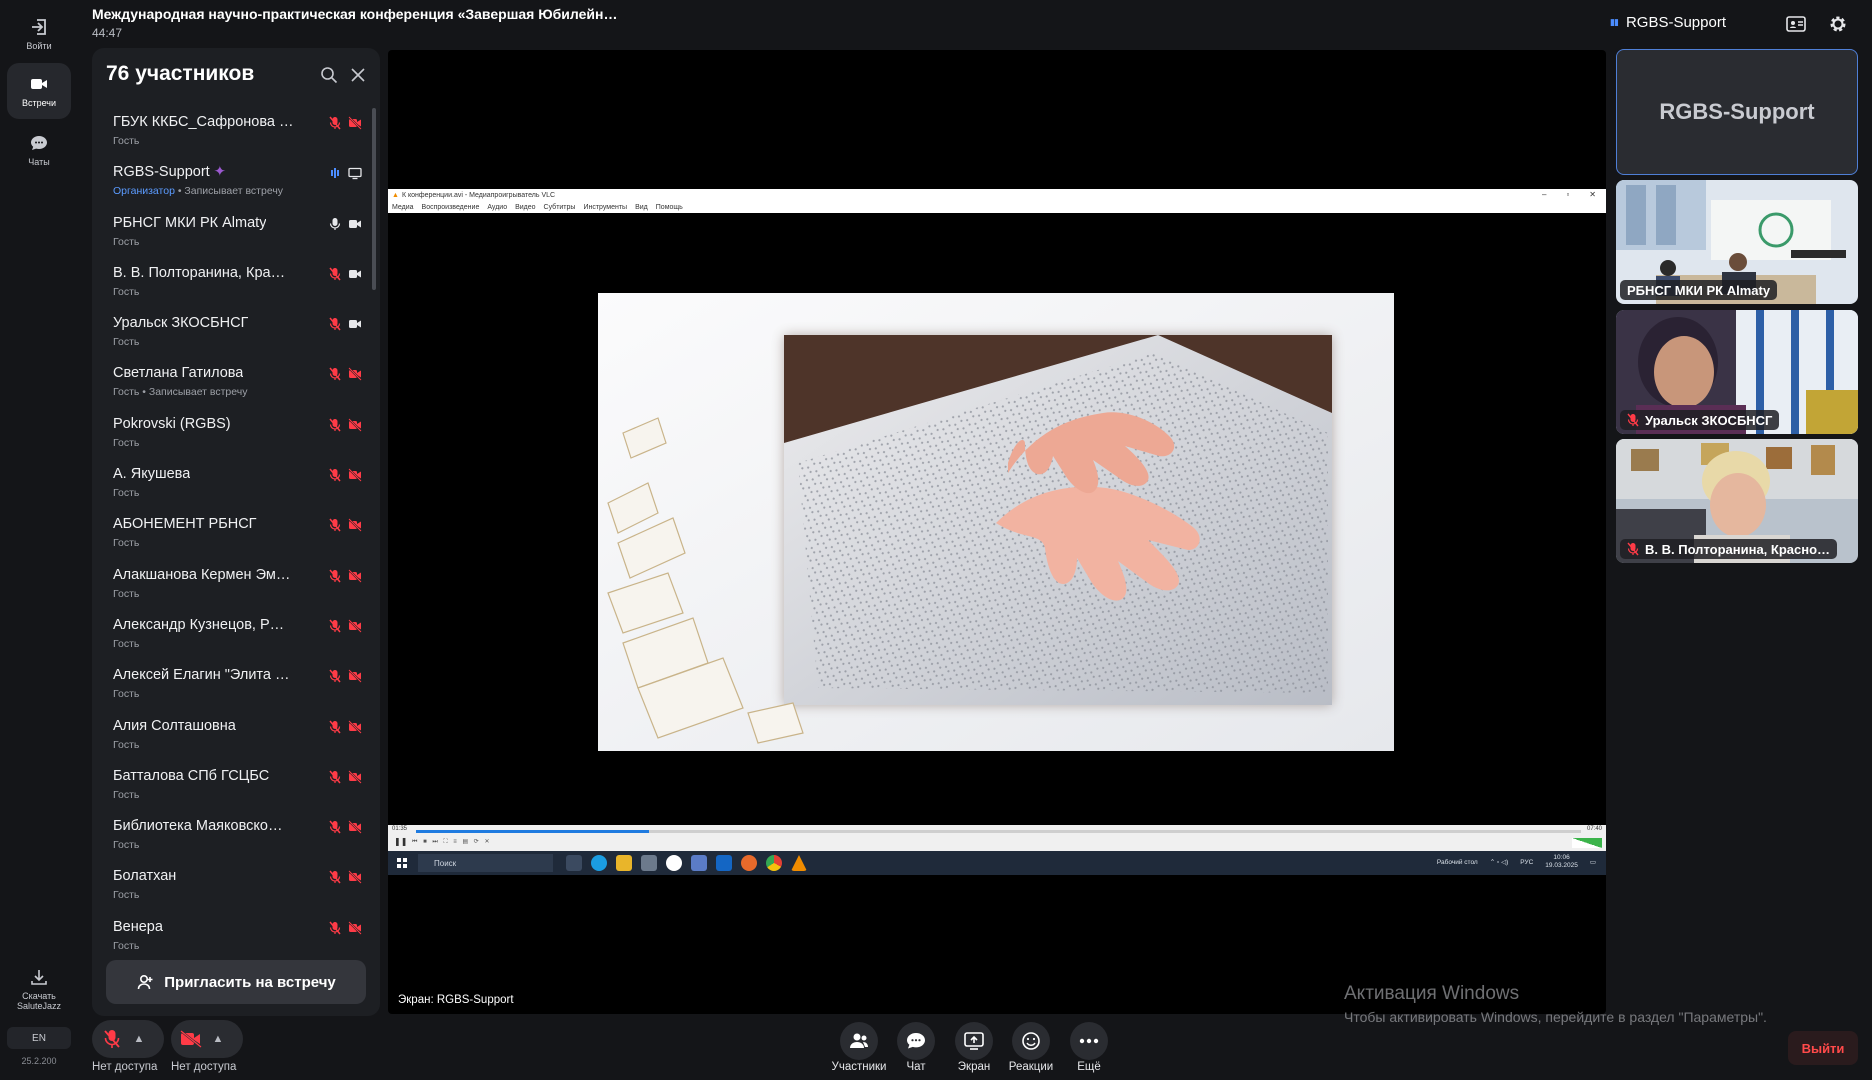 This screenshot has width=1872, height=1080. What do you see at coordinates (445, 863) in the screenshot?
I see `taskbar-search-text: Поиск` at bounding box center [445, 863].